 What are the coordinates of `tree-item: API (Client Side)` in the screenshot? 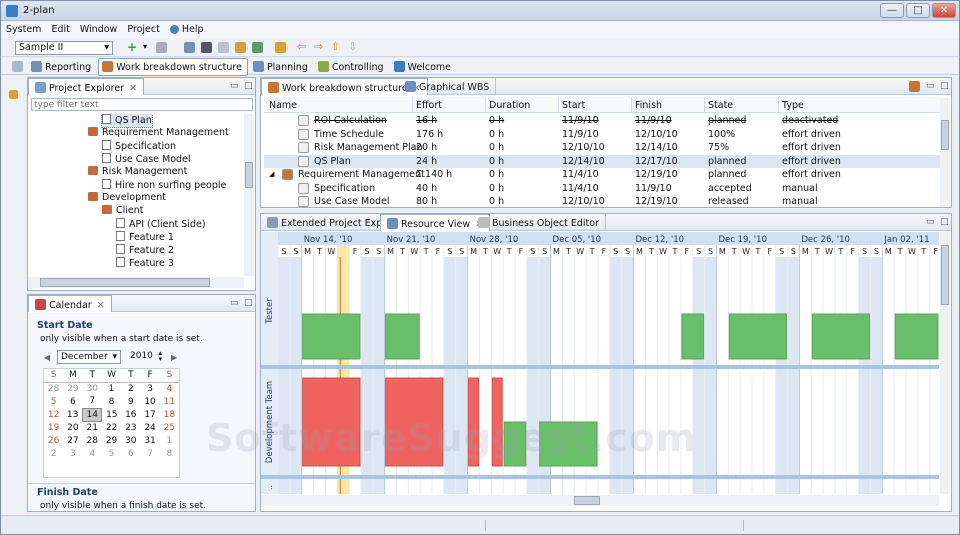 It's located at (161, 224).